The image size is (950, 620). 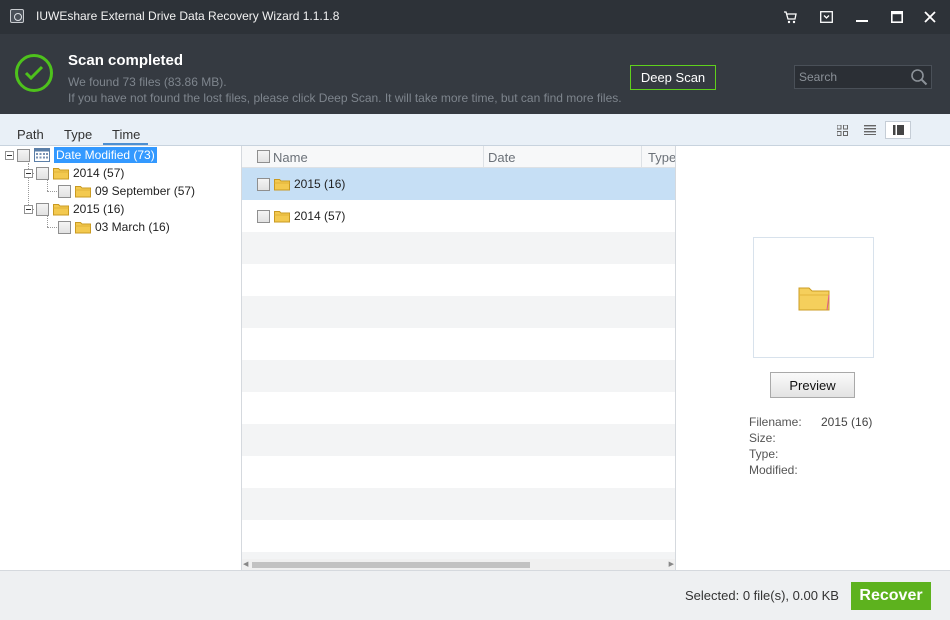 I want to click on cart-icon, so click(x=790, y=17).